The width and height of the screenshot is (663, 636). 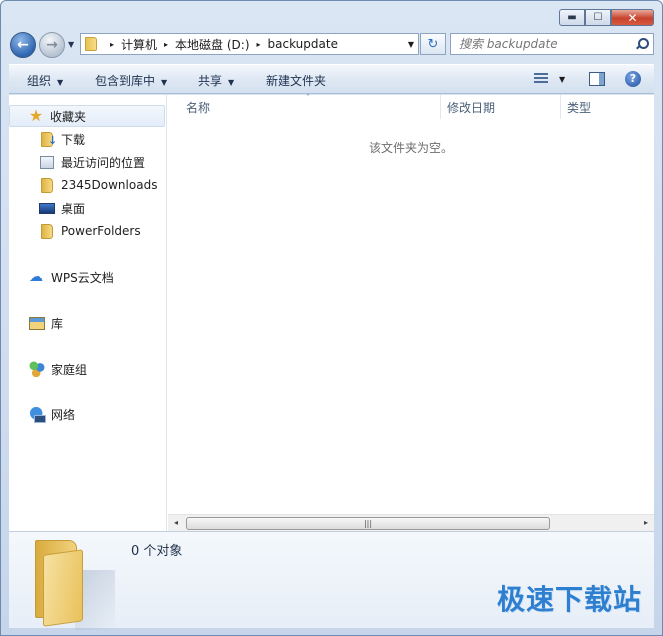 What do you see at coordinates (579, 107) in the screenshot?
I see `column-header-type: 类型` at bounding box center [579, 107].